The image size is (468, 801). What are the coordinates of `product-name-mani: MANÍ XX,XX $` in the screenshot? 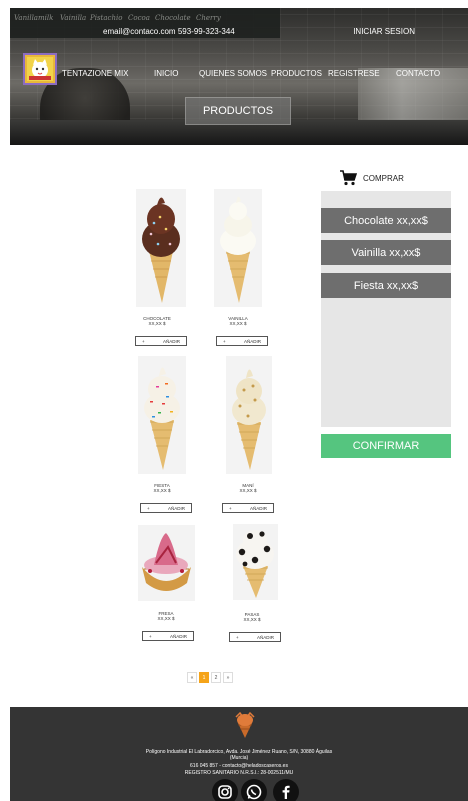 It's located at (248, 488).